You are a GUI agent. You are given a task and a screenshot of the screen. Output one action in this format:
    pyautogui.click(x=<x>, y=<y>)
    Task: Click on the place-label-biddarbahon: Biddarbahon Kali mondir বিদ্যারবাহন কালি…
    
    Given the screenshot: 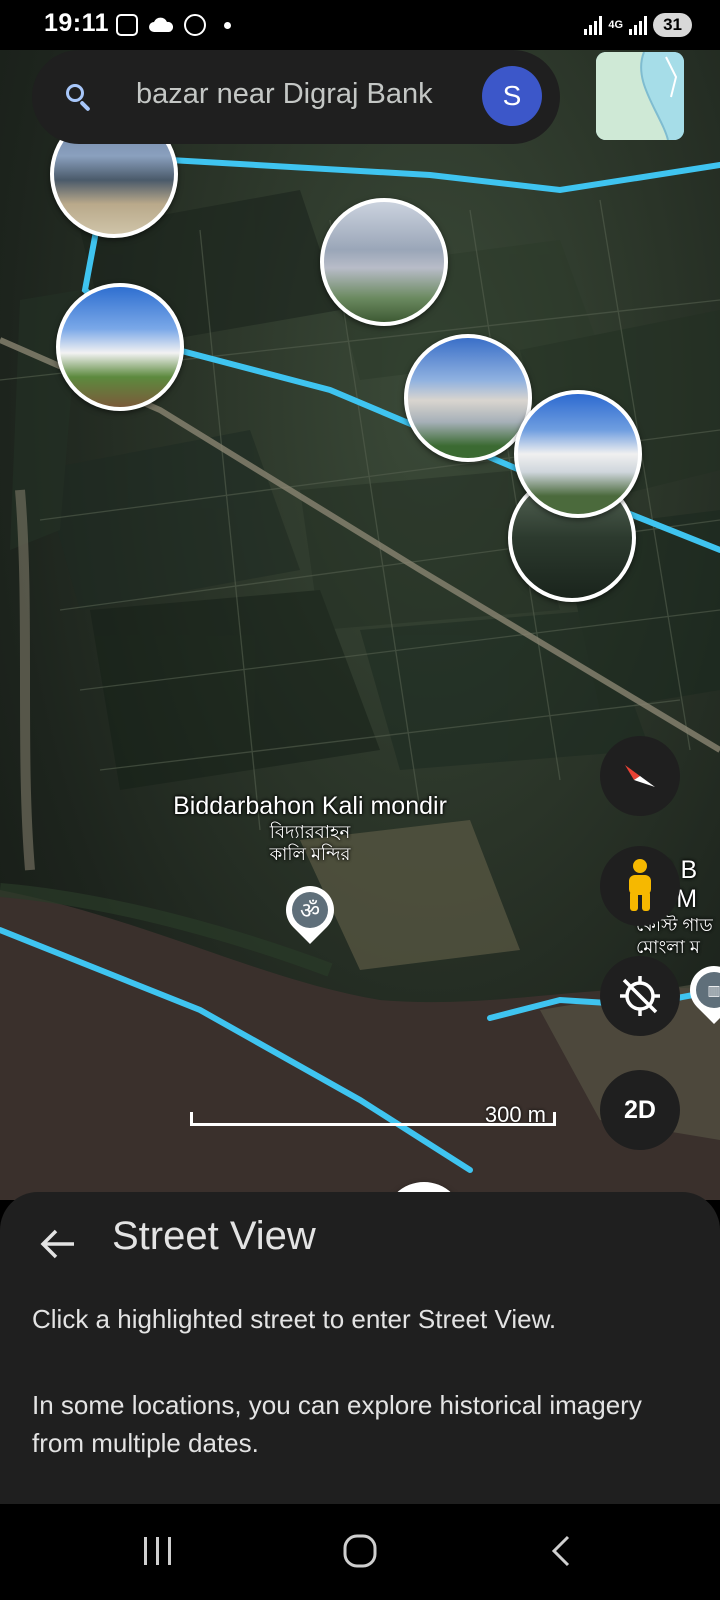 What is the action you would take?
    pyautogui.click(x=310, y=828)
    